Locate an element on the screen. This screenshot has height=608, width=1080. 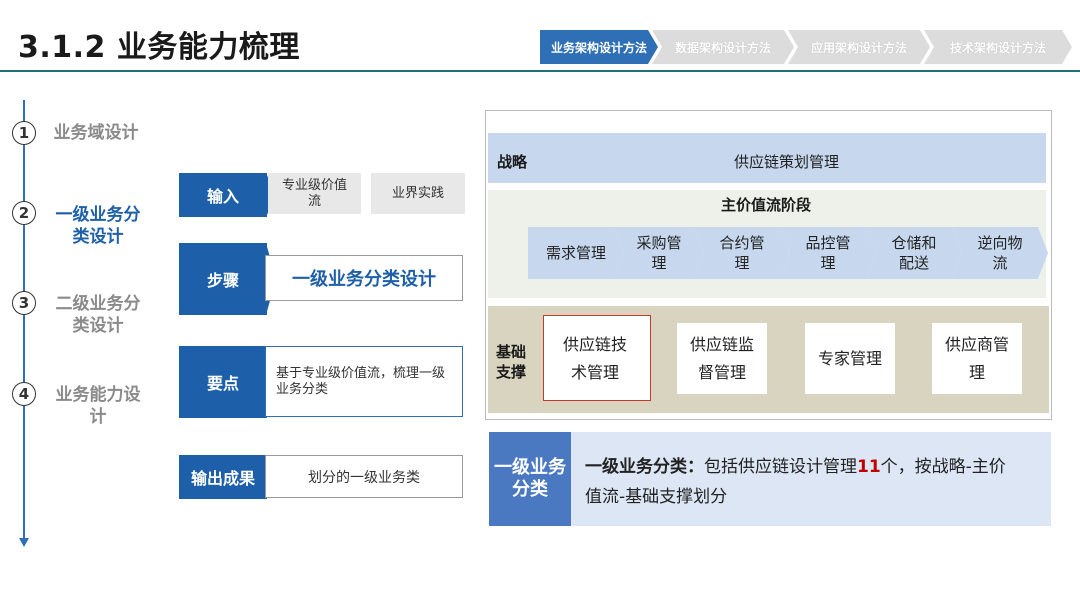
chain-label-line1: 采购管 is located at coordinates (659, 243).